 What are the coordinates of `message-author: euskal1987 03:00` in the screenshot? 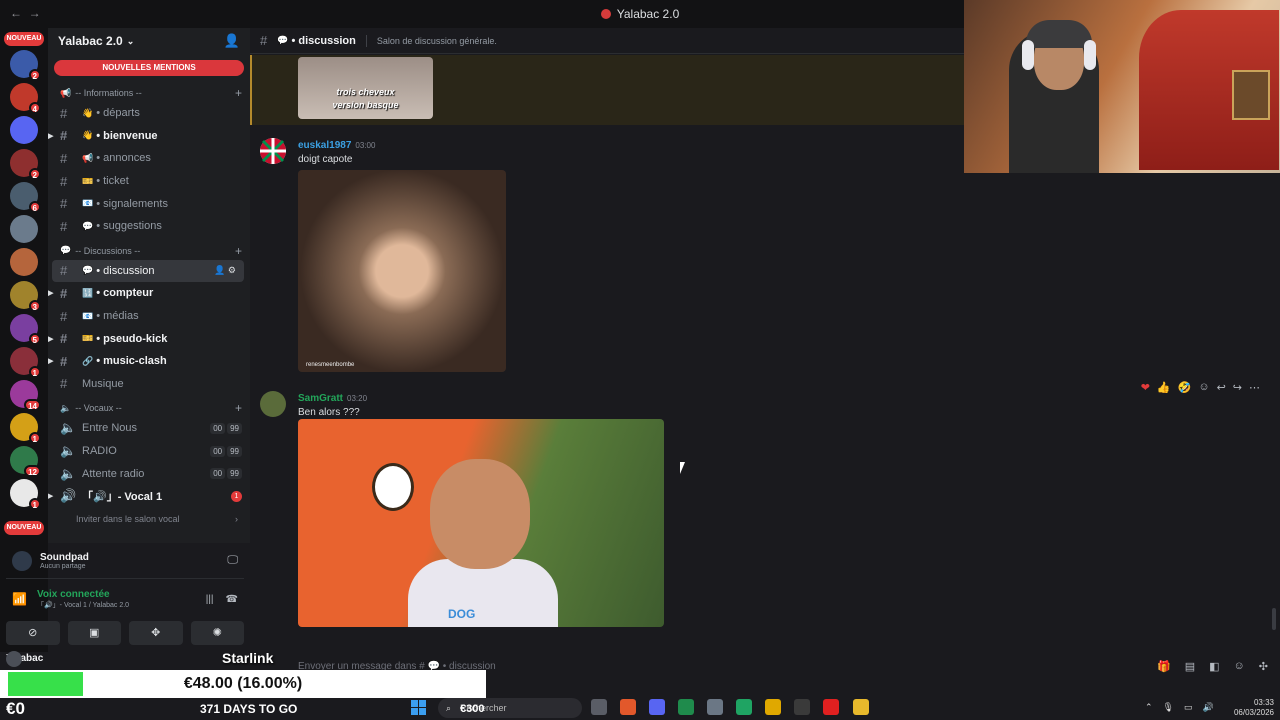 It's located at (336, 145).